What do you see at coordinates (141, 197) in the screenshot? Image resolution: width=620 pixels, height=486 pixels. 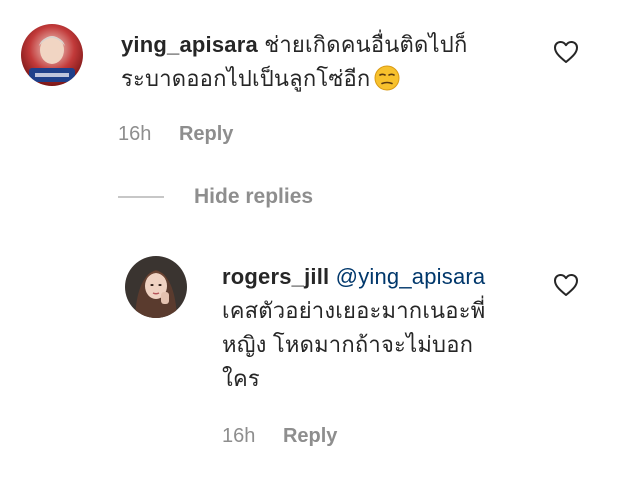 I see `replies-divider-line` at bounding box center [141, 197].